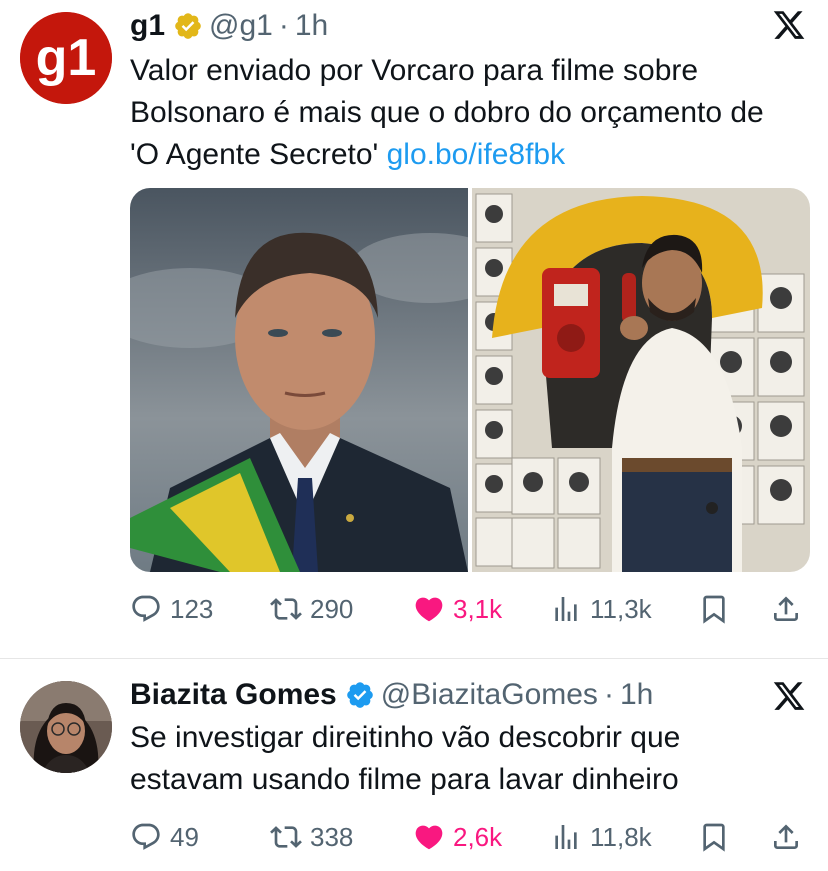 This screenshot has width=828, height=871. I want to click on like-count: 2,6k, so click(478, 836).